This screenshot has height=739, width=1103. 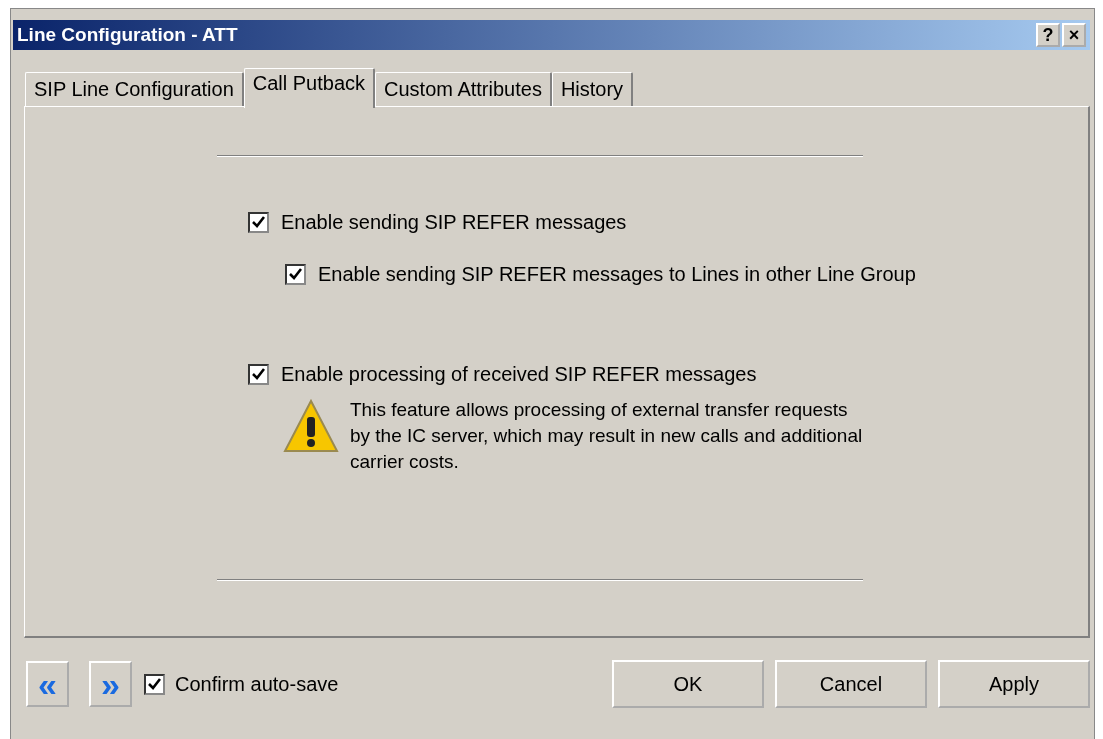 What do you see at coordinates (688, 684) in the screenshot?
I see `ok-button: OK` at bounding box center [688, 684].